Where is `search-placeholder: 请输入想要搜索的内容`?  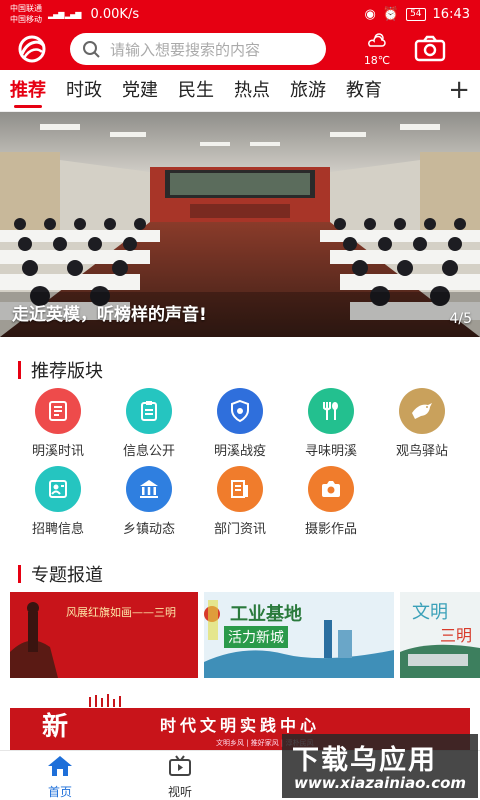
search-placeholder: 请输入想要搜索的内容 is located at coordinates (185, 49).